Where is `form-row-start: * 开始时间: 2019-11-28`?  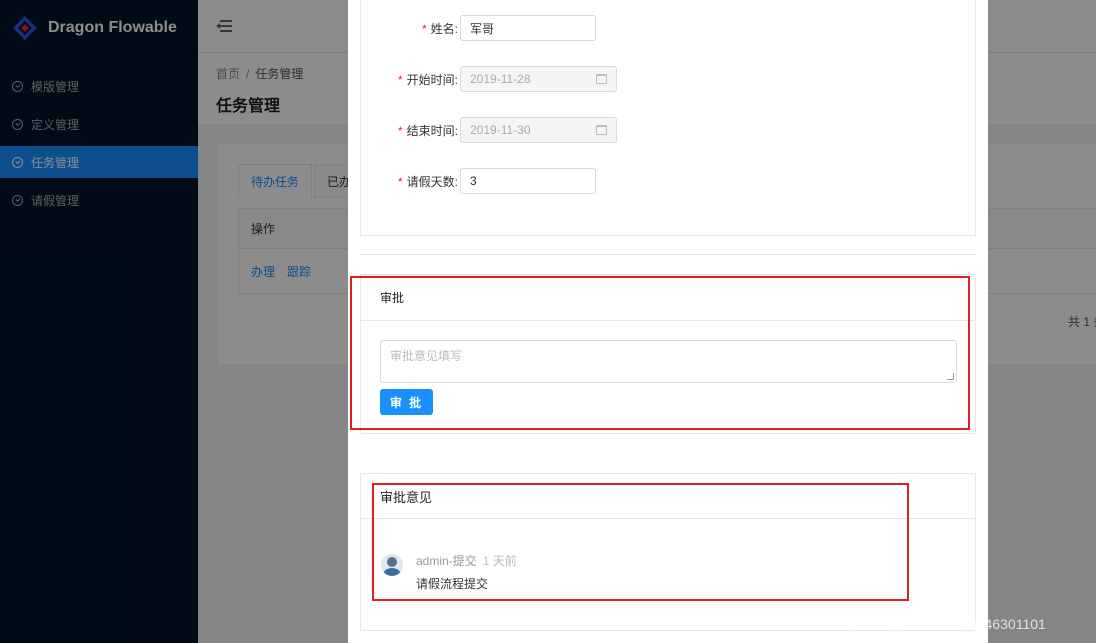 form-row-start: * 开始时间: 2019-11-28 is located at coordinates (489, 79).